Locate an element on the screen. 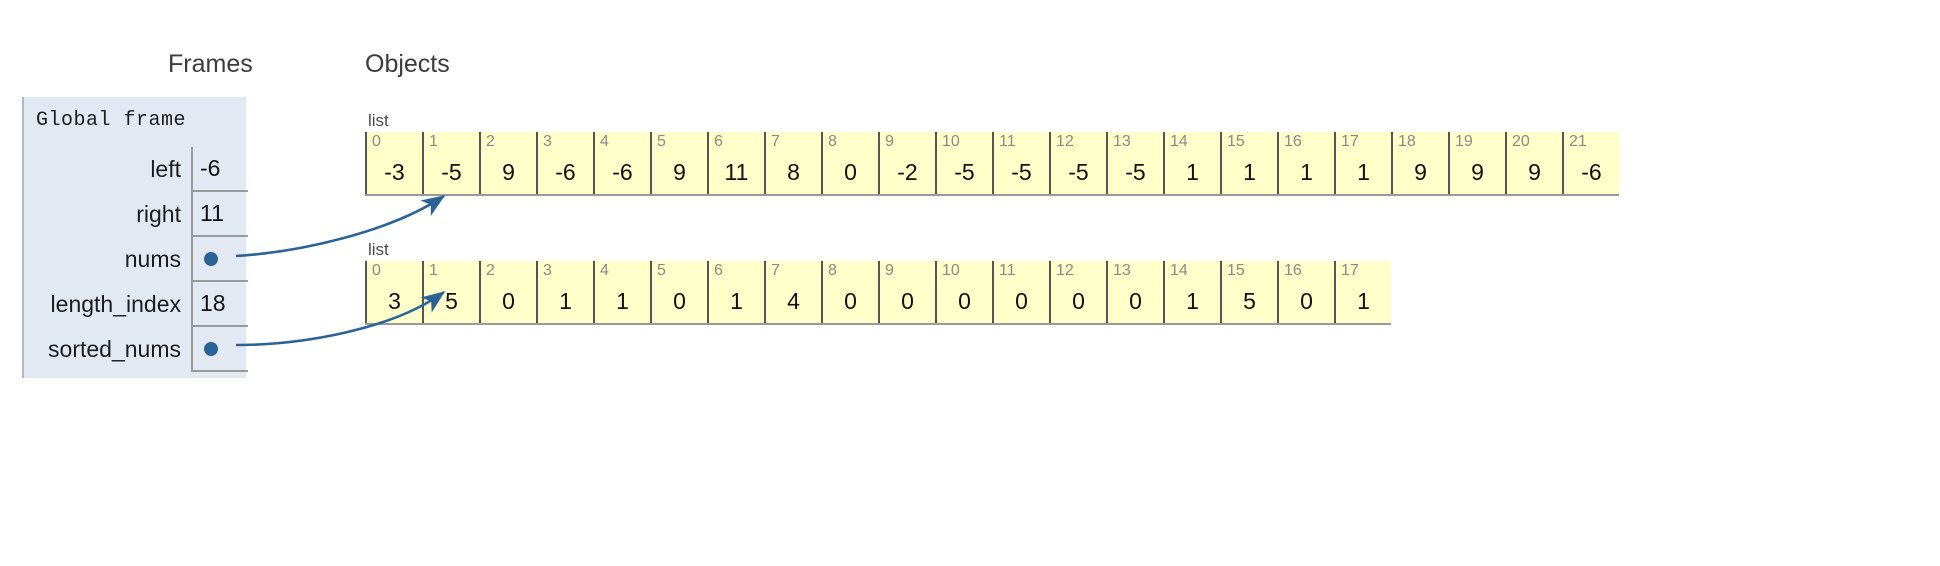 Image resolution: width=1940 pixels, height=566 pixels. list-cell-index: 10 is located at coordinates (951, 141).